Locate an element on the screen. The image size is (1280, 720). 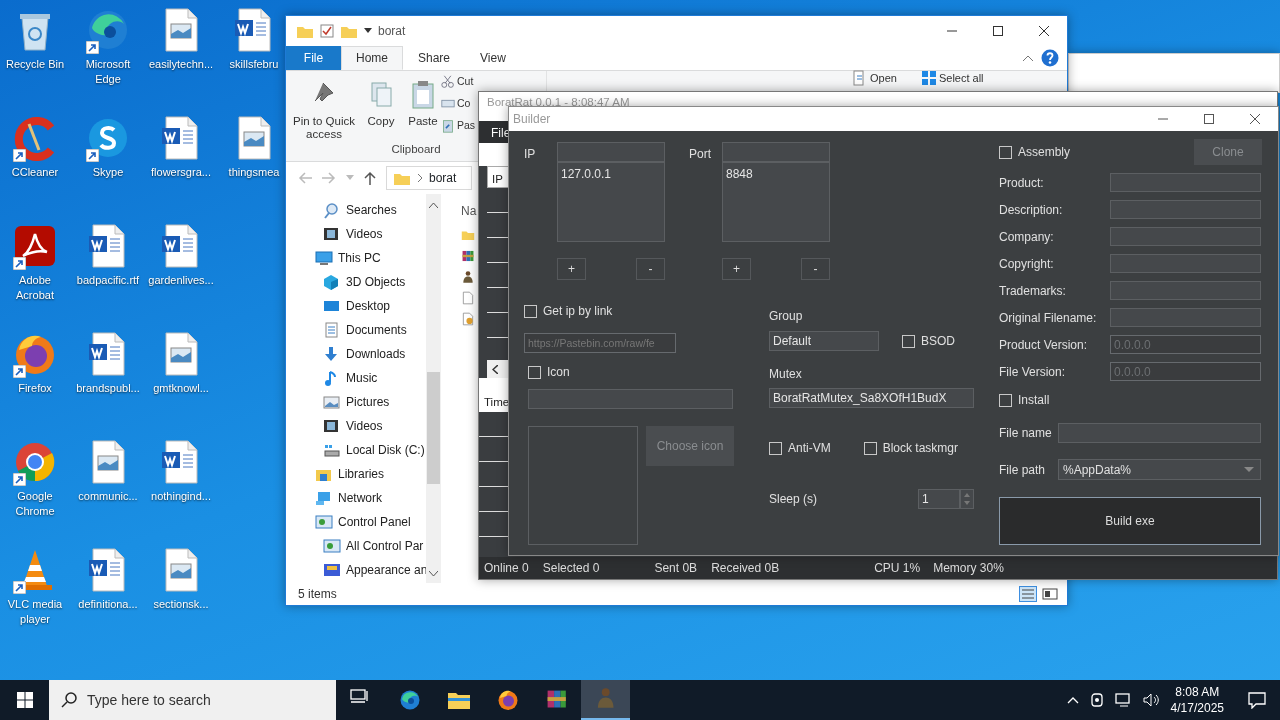
input-field: Default is located at coordinates (824, 341).